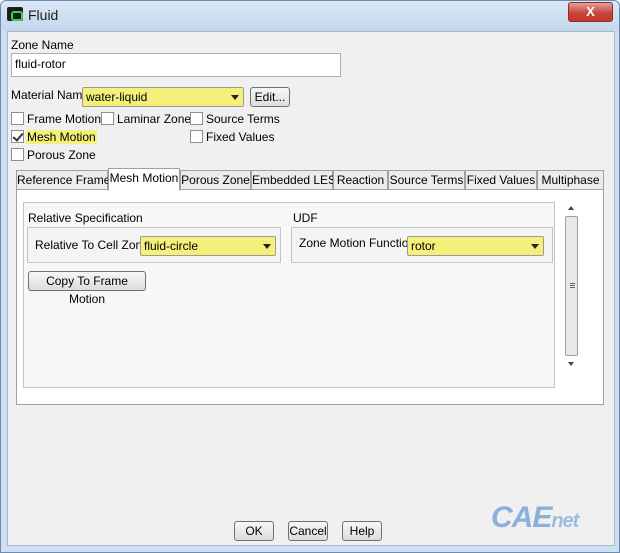 This screenshot has height=553, width=620. What do you see at coordinates (215, 180) in the screenshot?
I see `tab-porous-zone: Porous Zone` at bounding box center [215, 180].